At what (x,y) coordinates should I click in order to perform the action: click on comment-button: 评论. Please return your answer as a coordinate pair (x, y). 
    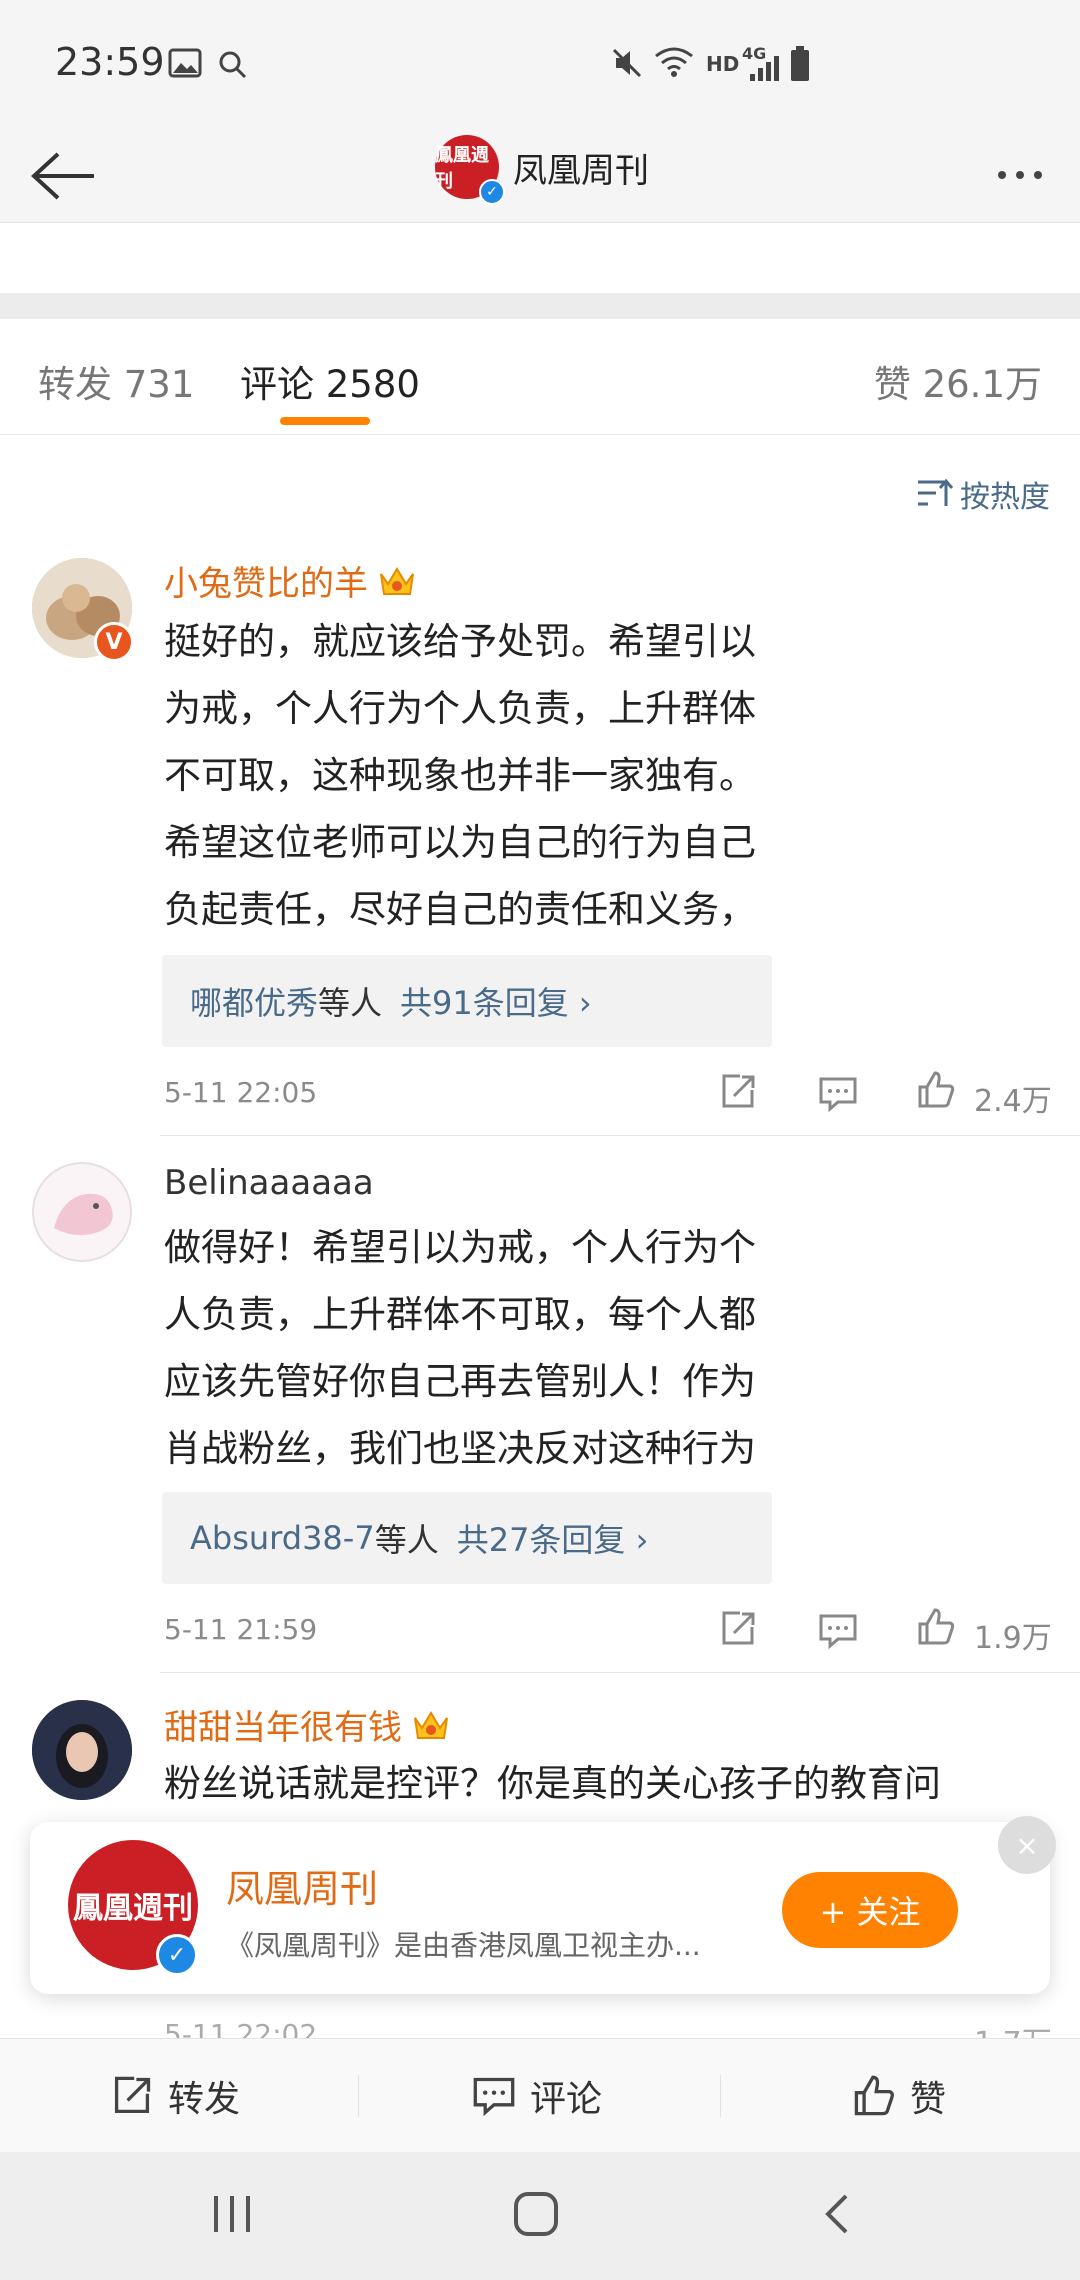
    Looking at the image, I should click on (537, 2096).